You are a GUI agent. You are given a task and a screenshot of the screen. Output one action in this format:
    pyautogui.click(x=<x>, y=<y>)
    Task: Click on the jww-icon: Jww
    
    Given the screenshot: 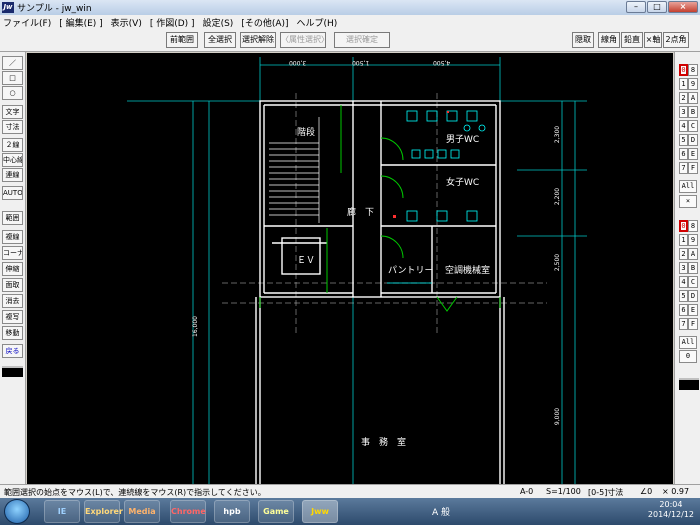 What is the action you would take?
    pyautogui.click(x=320, y=511)
    